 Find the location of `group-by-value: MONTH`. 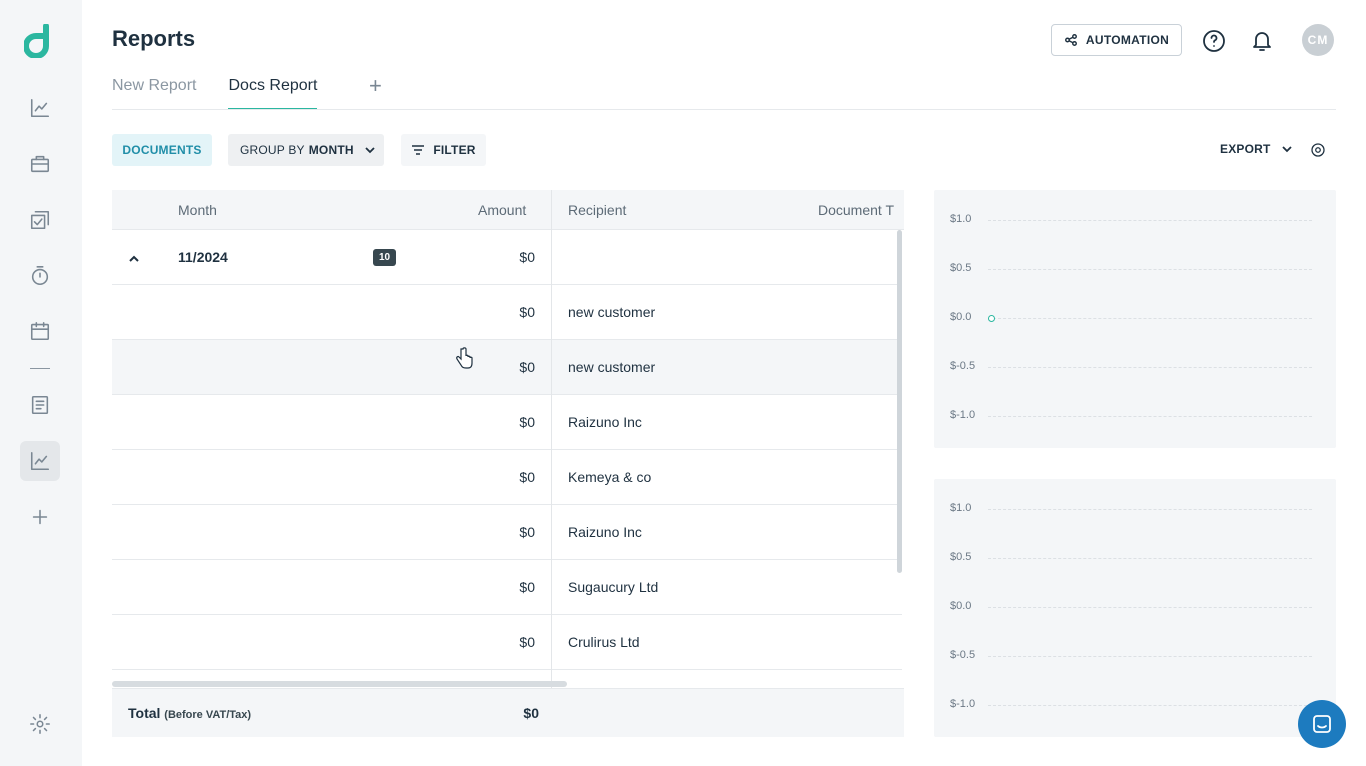

group-by-value: MONTH is located at coordinates (331, 150).